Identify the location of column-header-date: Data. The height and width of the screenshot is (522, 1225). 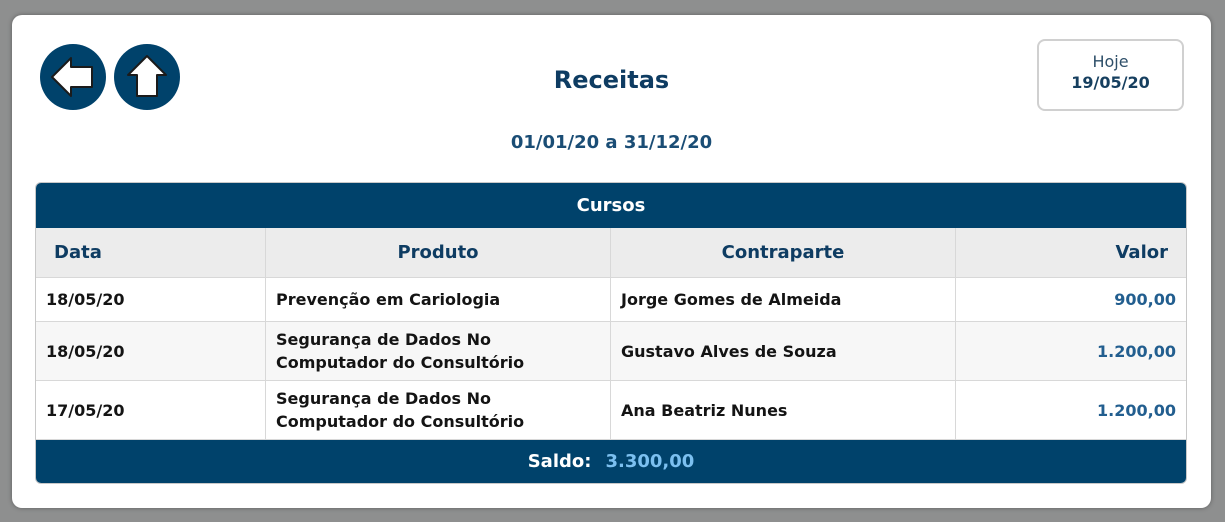
(151, 252).